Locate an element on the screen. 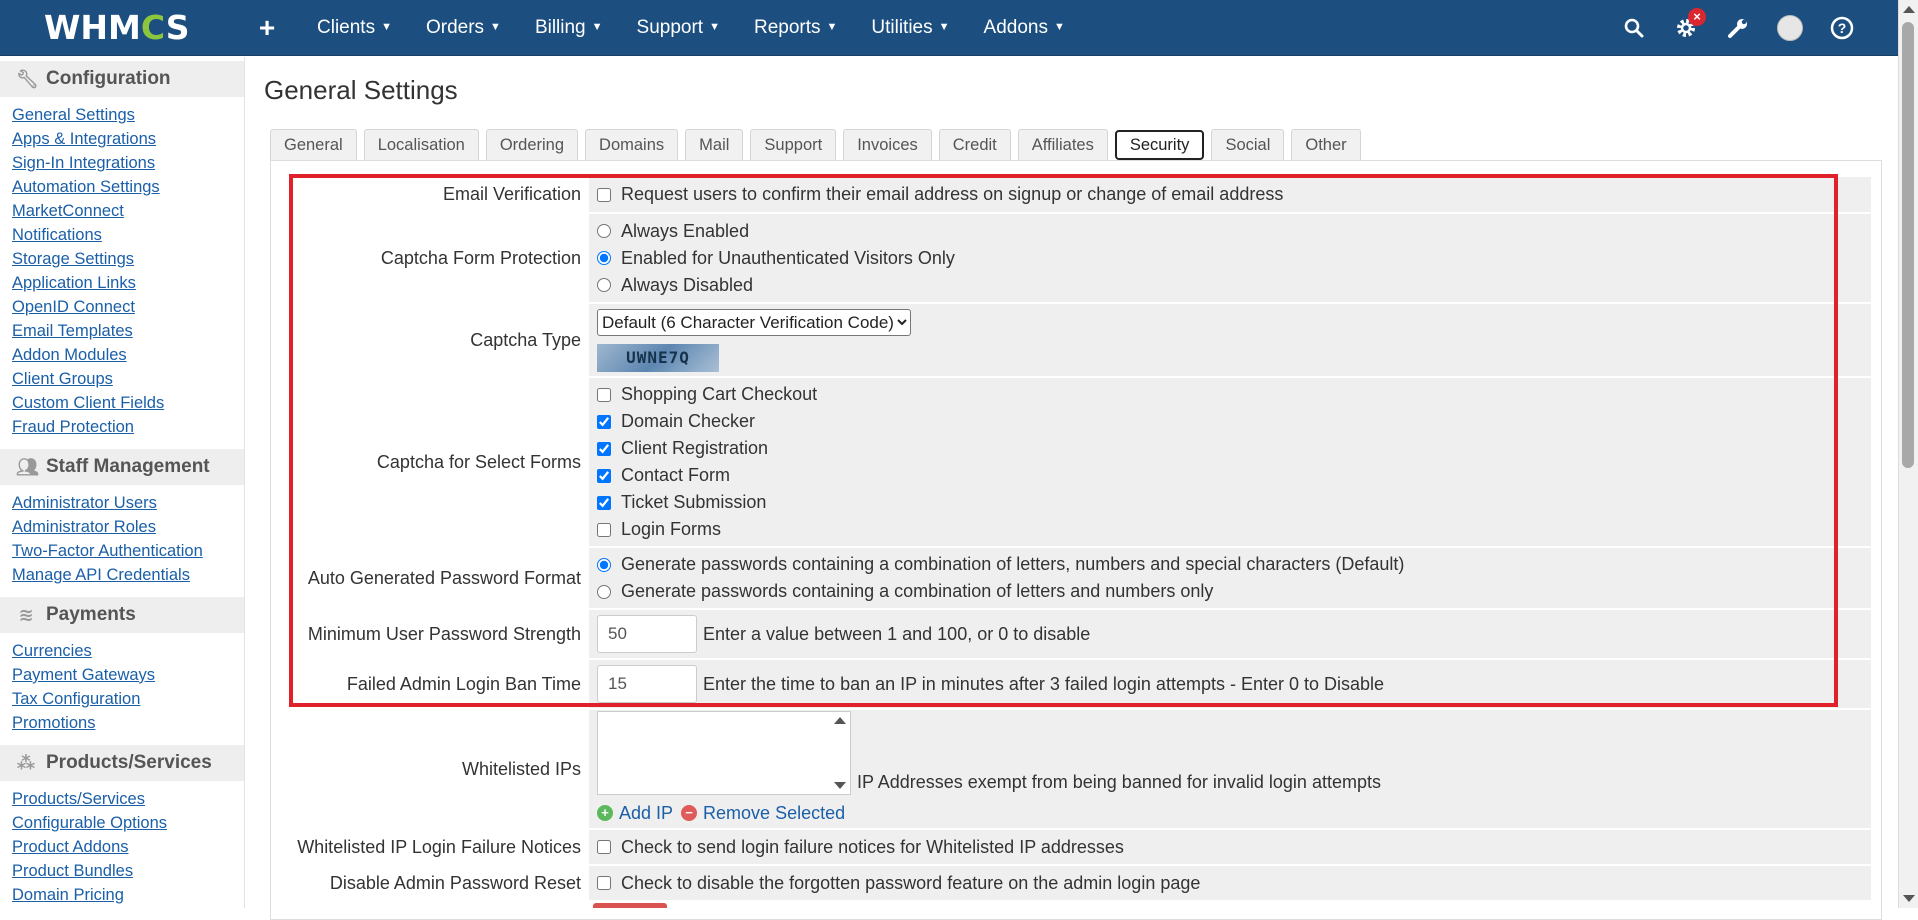  whmcs-logo: WHMCS is located at coordinates (124, 27).